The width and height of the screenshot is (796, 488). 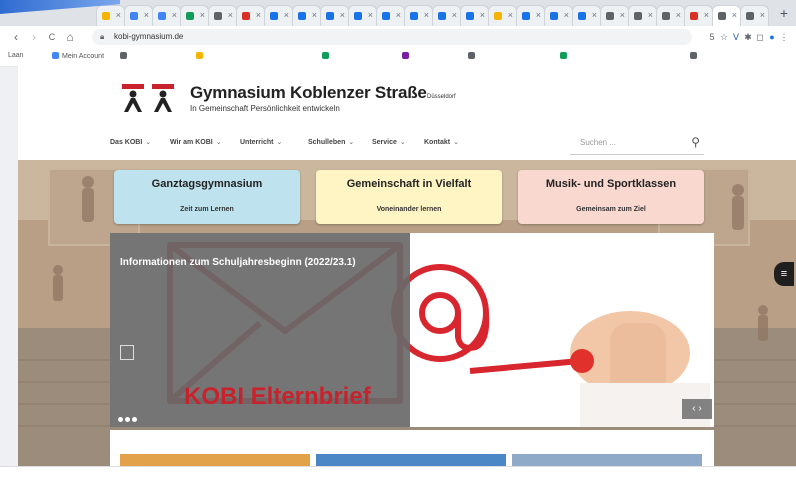 I want to click on nav-item: Service ⌄, so click(x=389, y=142).